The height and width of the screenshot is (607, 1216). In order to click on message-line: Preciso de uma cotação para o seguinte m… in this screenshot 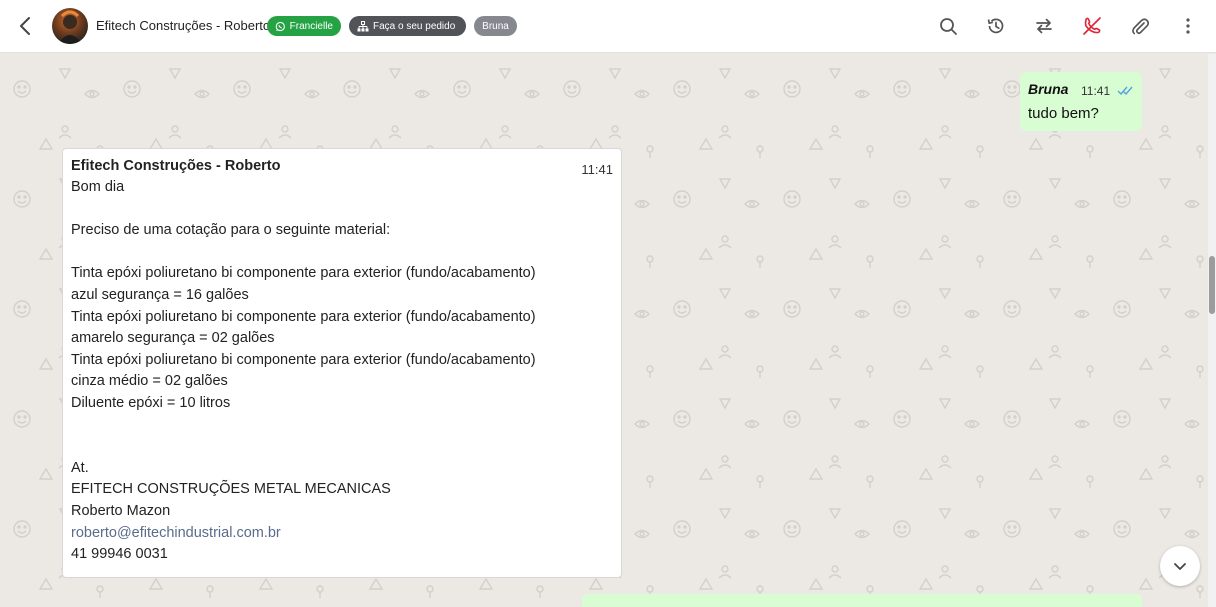, I will do `click(231, 230)`.